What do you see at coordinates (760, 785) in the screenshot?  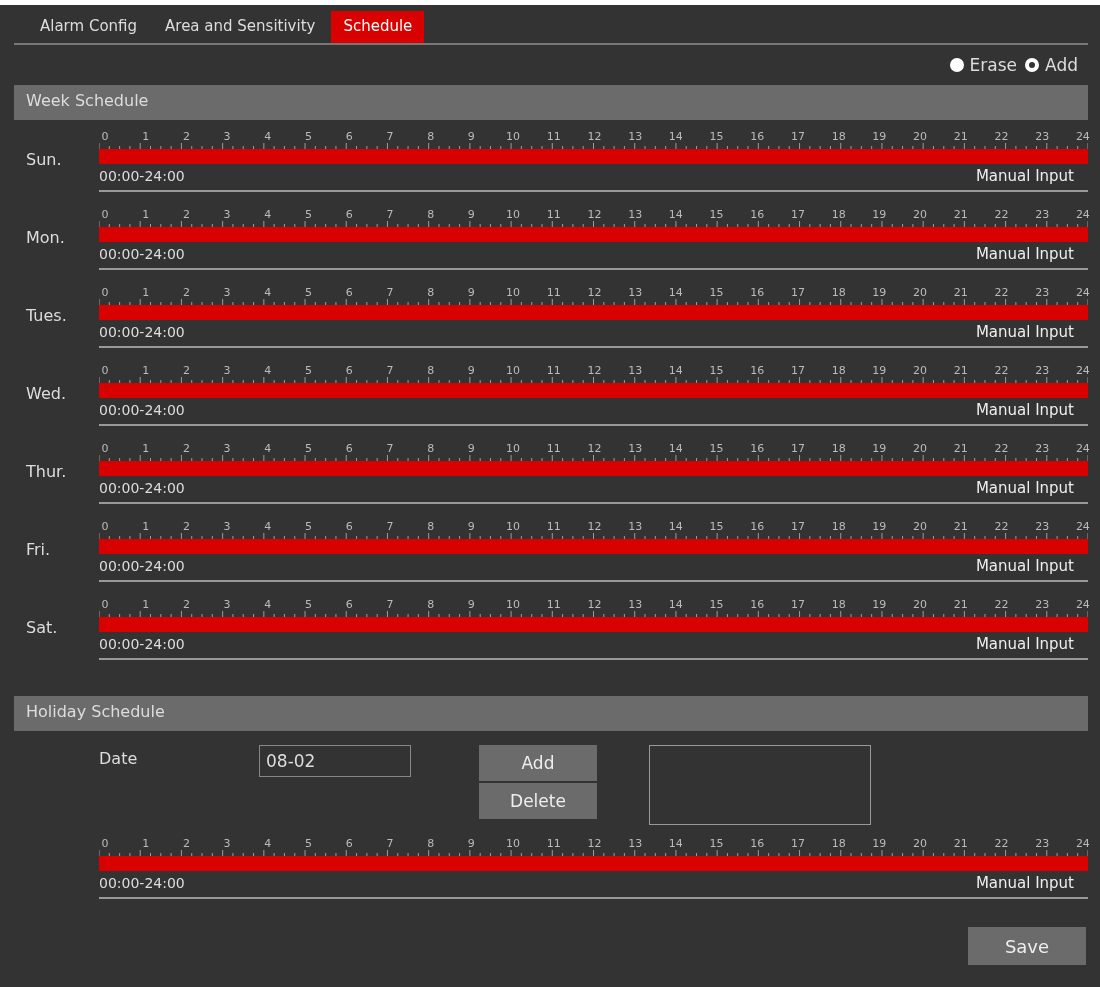 I see `holiday-list` at bounding box center [760, 785].